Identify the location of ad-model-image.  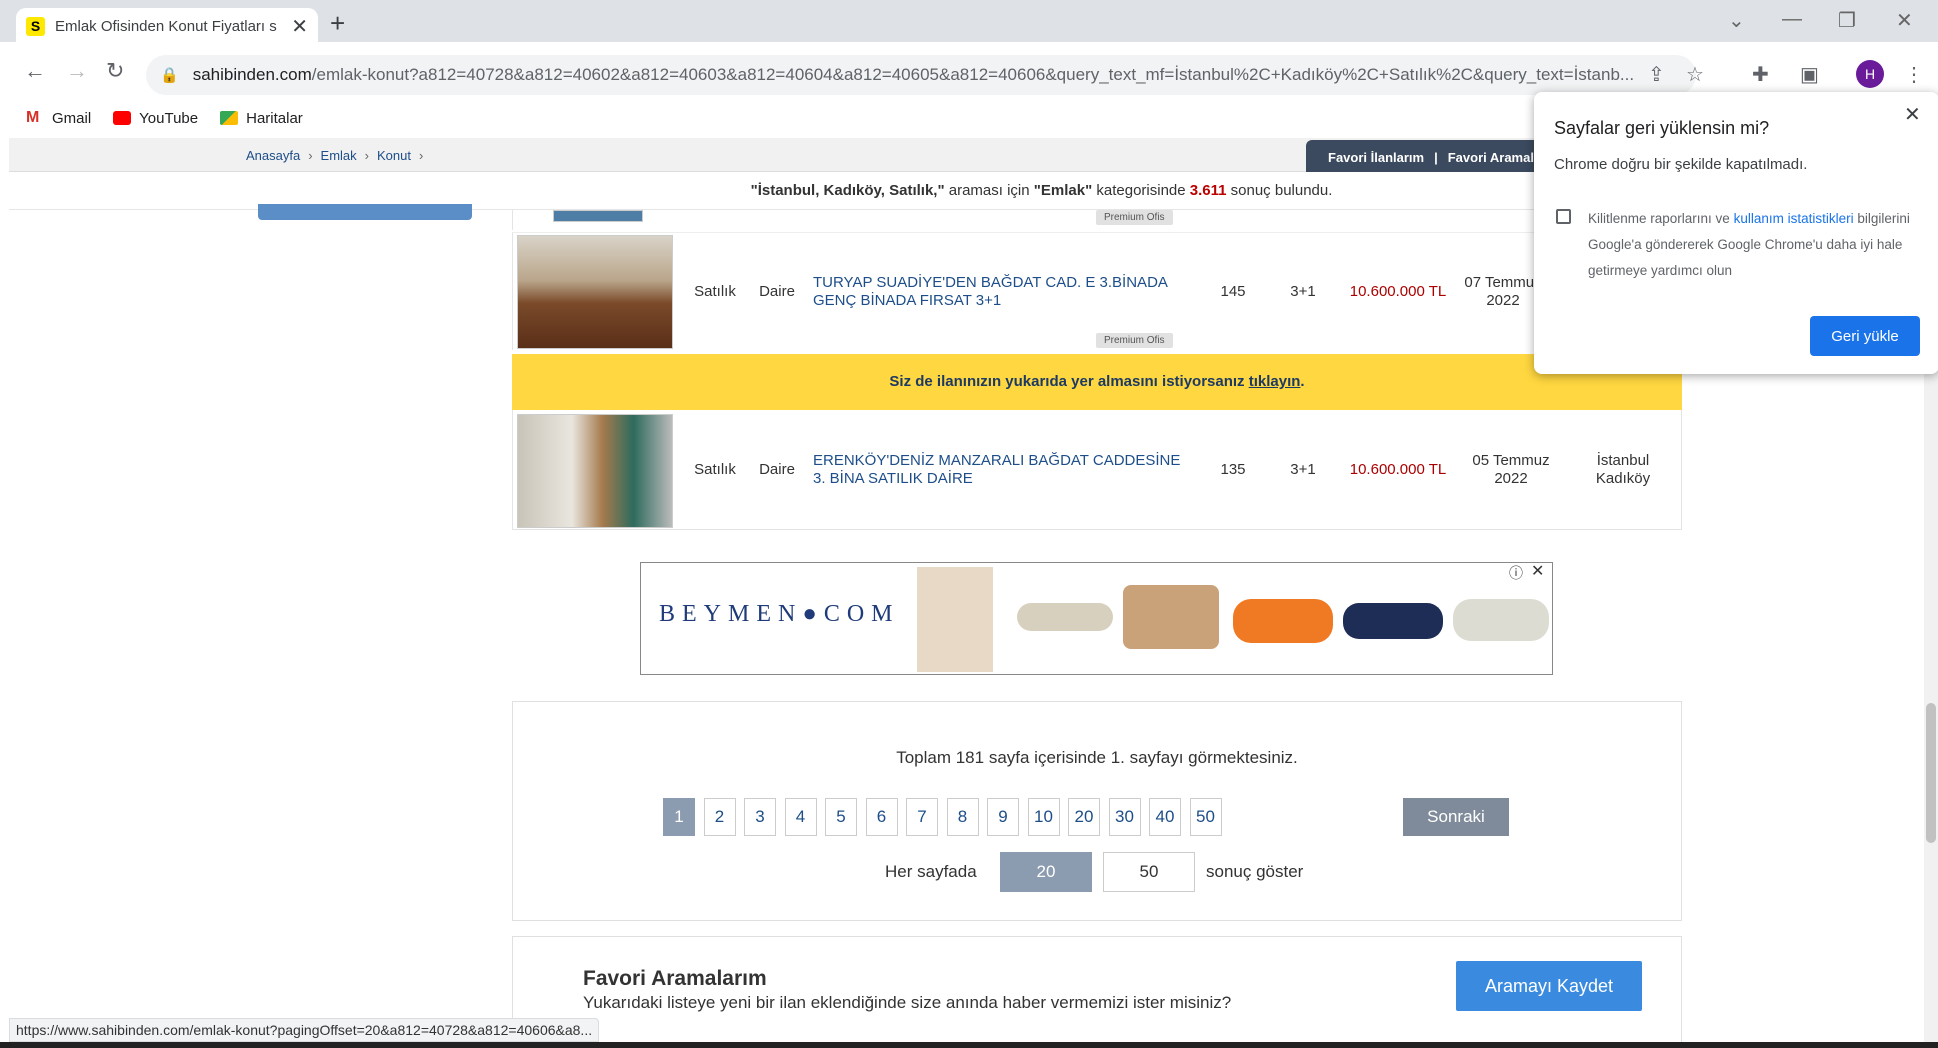
(955, 619).